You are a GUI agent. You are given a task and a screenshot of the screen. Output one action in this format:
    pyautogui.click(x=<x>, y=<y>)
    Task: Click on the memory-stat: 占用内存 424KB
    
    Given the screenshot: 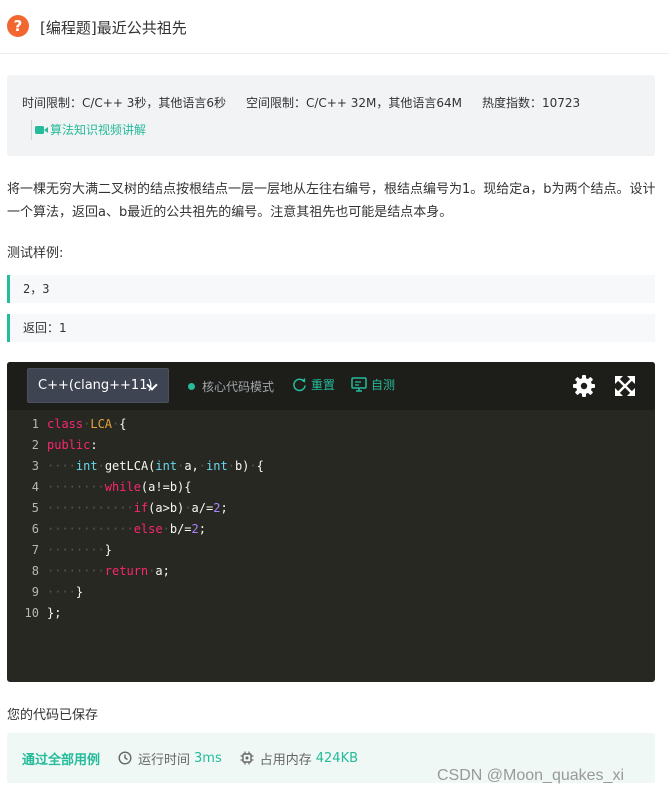 What is the action you would take?
    pyautogui.click(x=299, y=758)
    